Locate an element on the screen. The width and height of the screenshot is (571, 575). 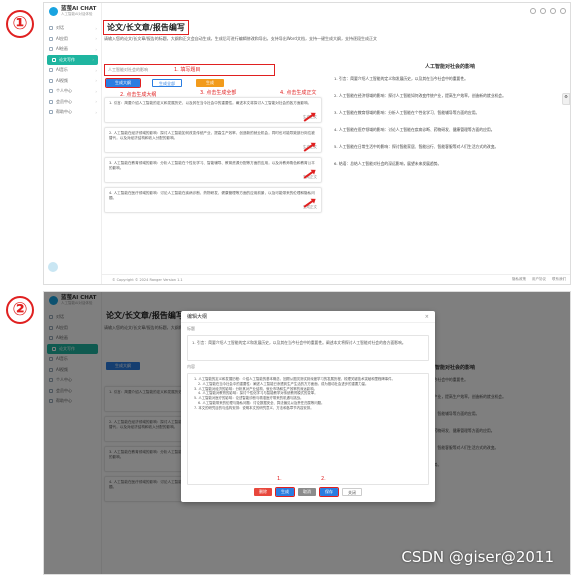
sidebar-item-chat: 对话 › is located at coordinates (72, 28).